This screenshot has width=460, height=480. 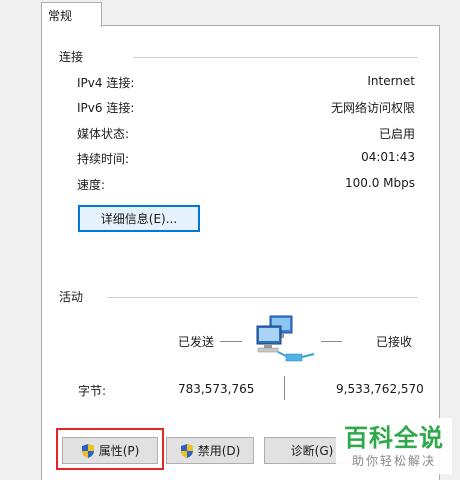 I want to click on connection-divider, so click(x=275, y=57).